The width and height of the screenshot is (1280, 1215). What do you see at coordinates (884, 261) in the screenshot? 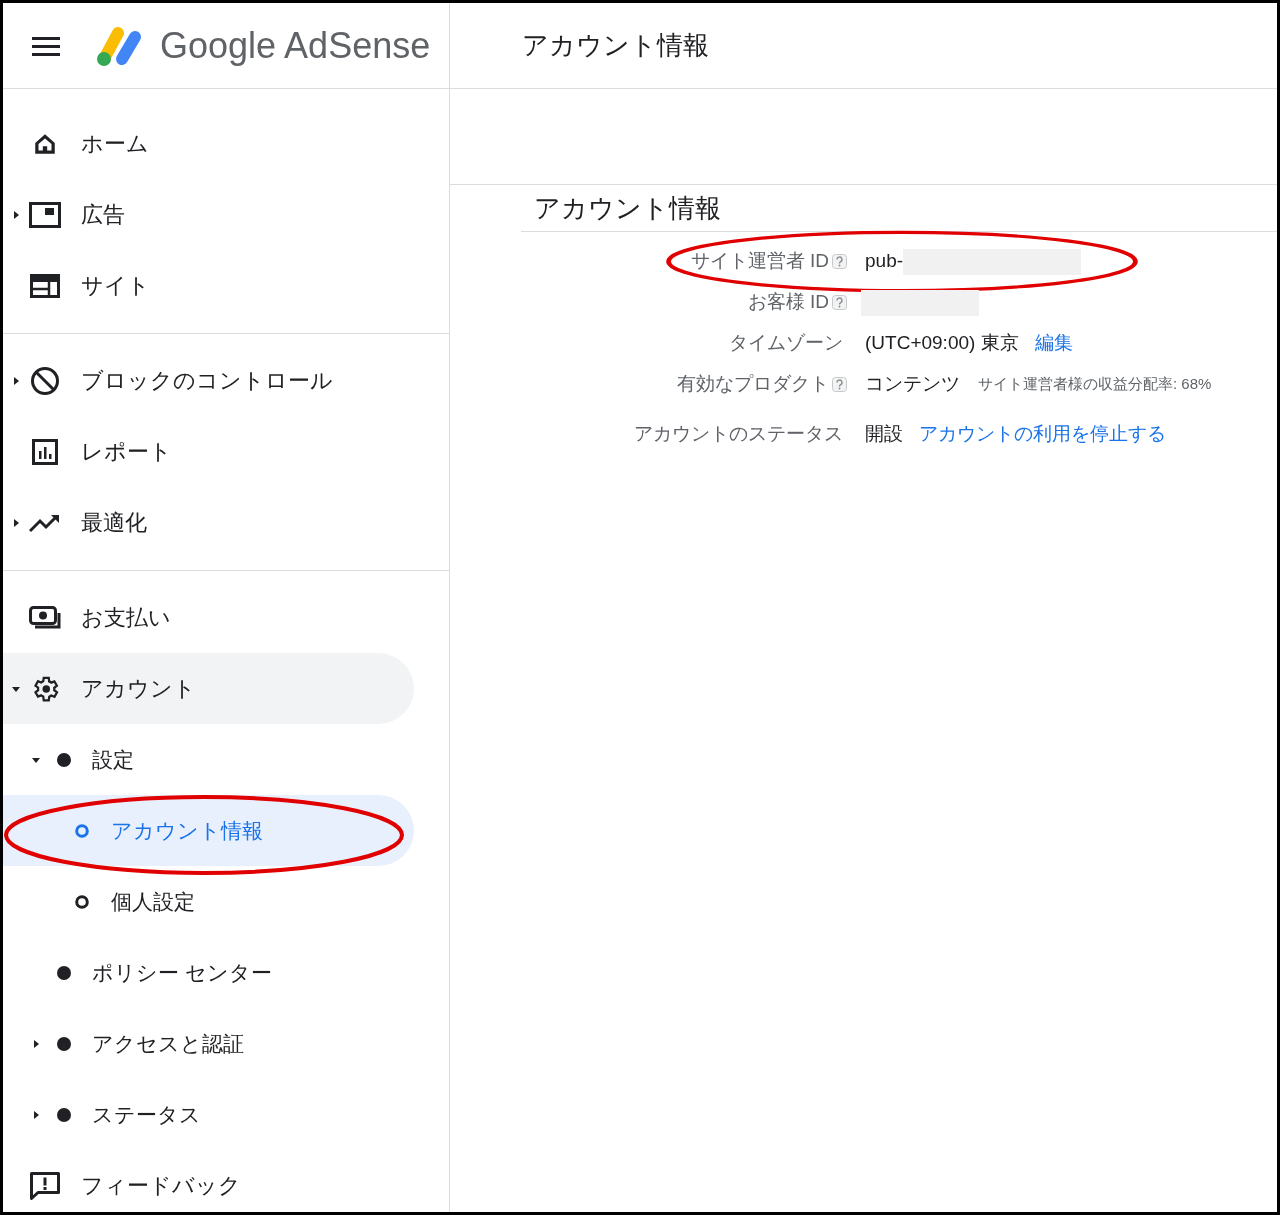
I see `field-value: pub-` at bounding box center [884, 261].